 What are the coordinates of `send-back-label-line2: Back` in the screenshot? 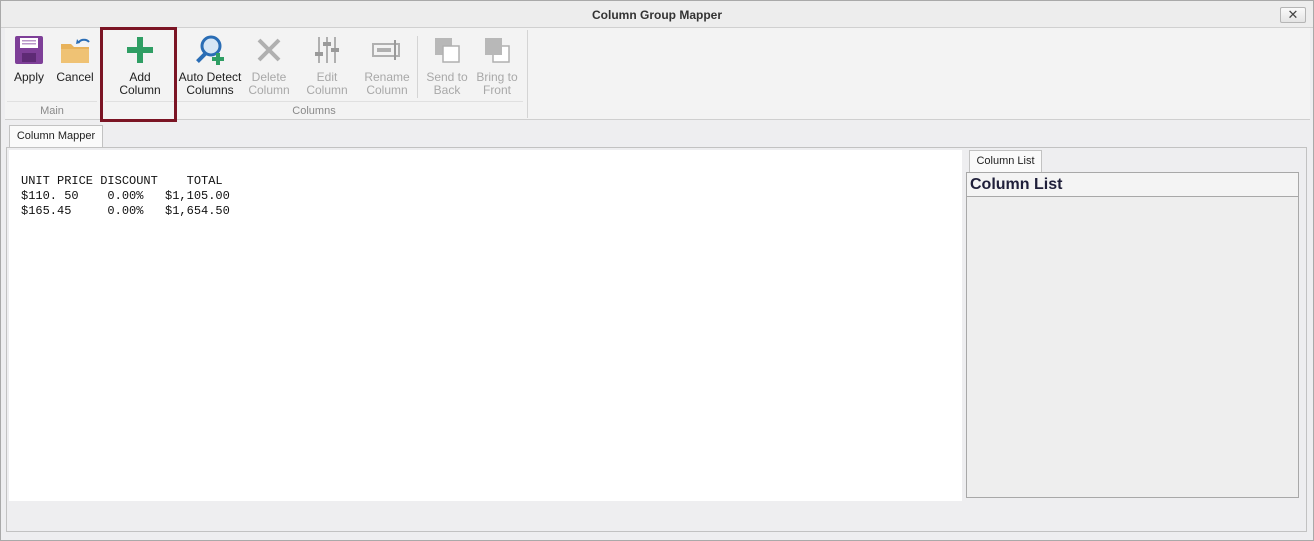 It's located at (447, 90).